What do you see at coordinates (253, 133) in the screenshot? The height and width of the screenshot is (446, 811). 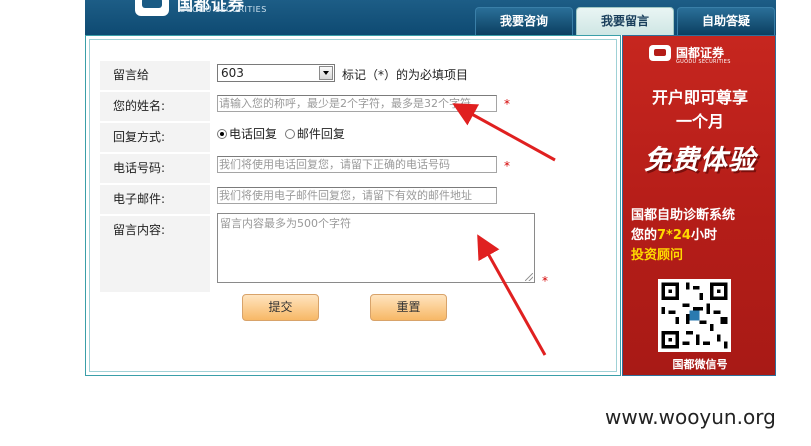 I see `radio-phone-reply-label: 电话回复` at bounding box center [253, 133].